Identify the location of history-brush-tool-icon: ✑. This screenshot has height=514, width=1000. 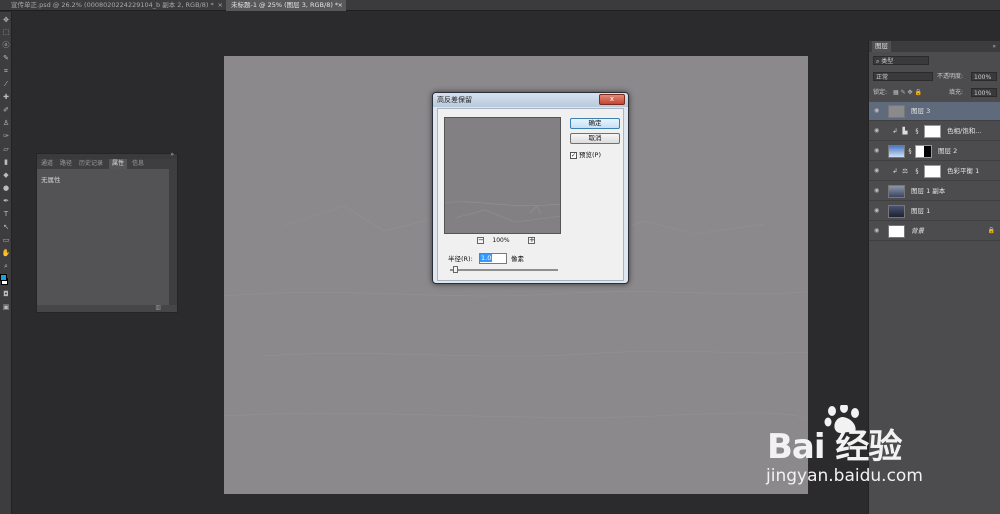
(6, 136).